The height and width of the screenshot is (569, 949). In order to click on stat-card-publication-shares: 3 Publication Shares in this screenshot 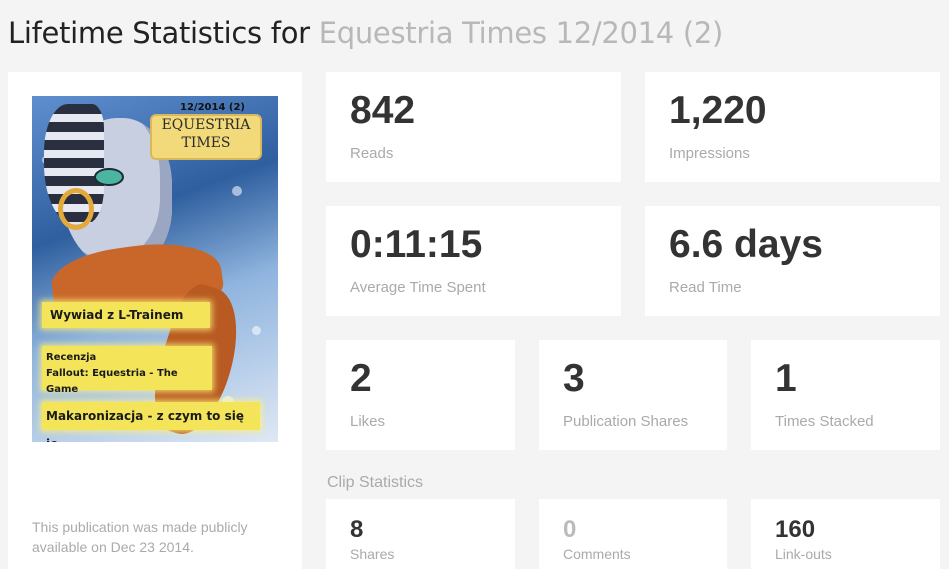, I will do `click(633, 395)`.